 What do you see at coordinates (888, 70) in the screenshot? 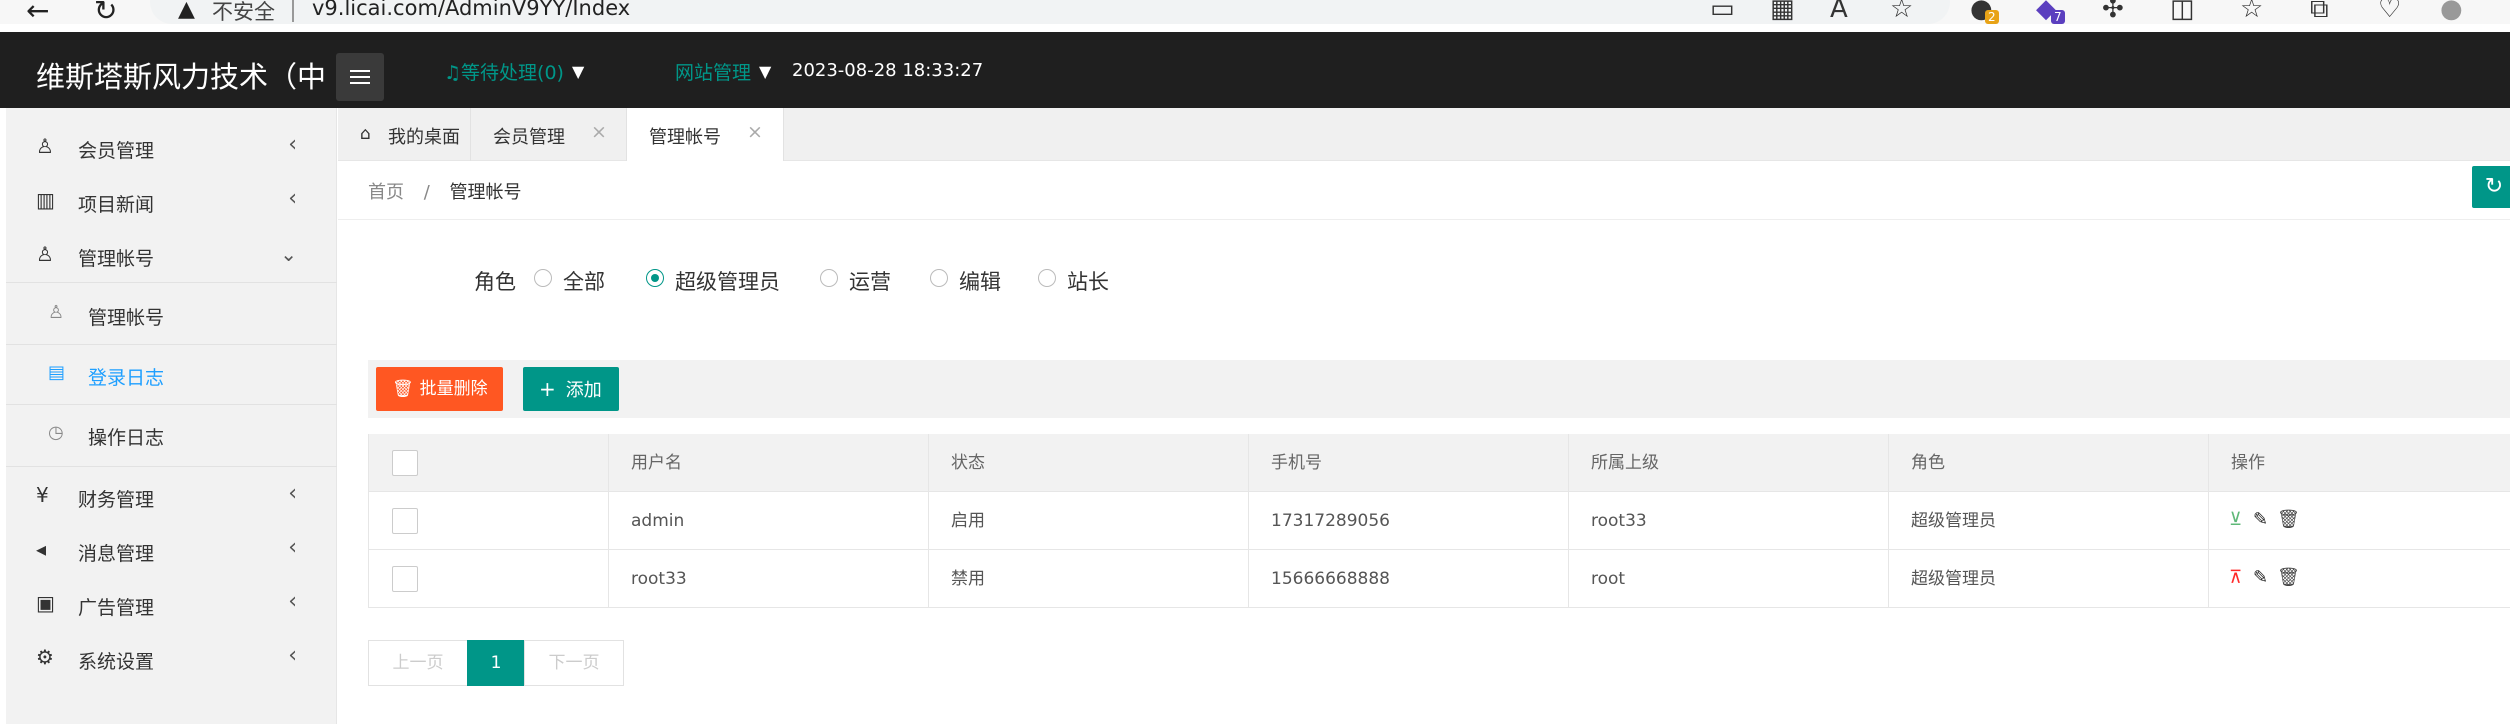
I see `current-datetime: 2023-08-28 18:33:27` at bounding box center [888, 70].